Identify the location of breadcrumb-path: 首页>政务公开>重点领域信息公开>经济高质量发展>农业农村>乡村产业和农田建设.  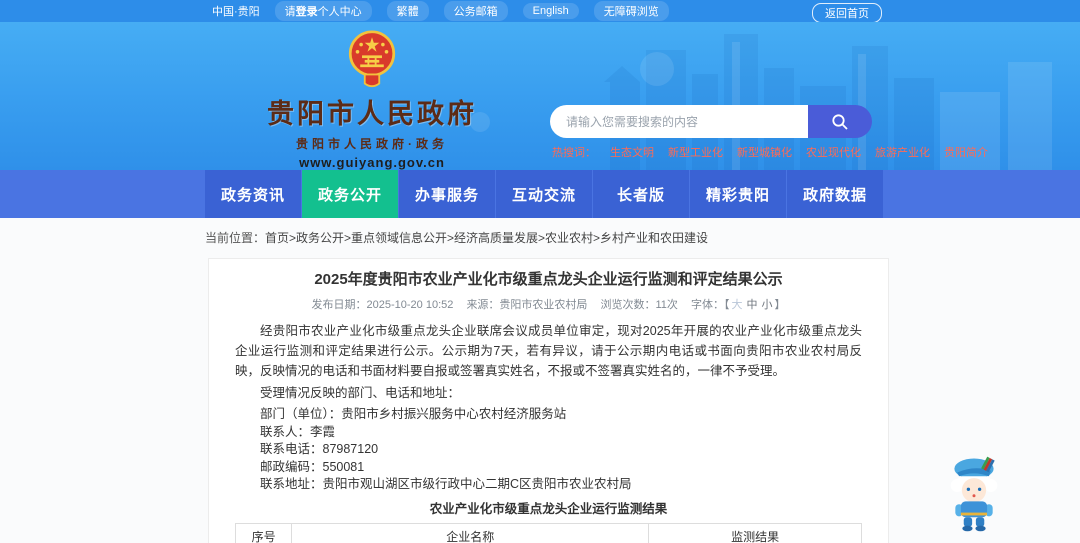
(486, 238).